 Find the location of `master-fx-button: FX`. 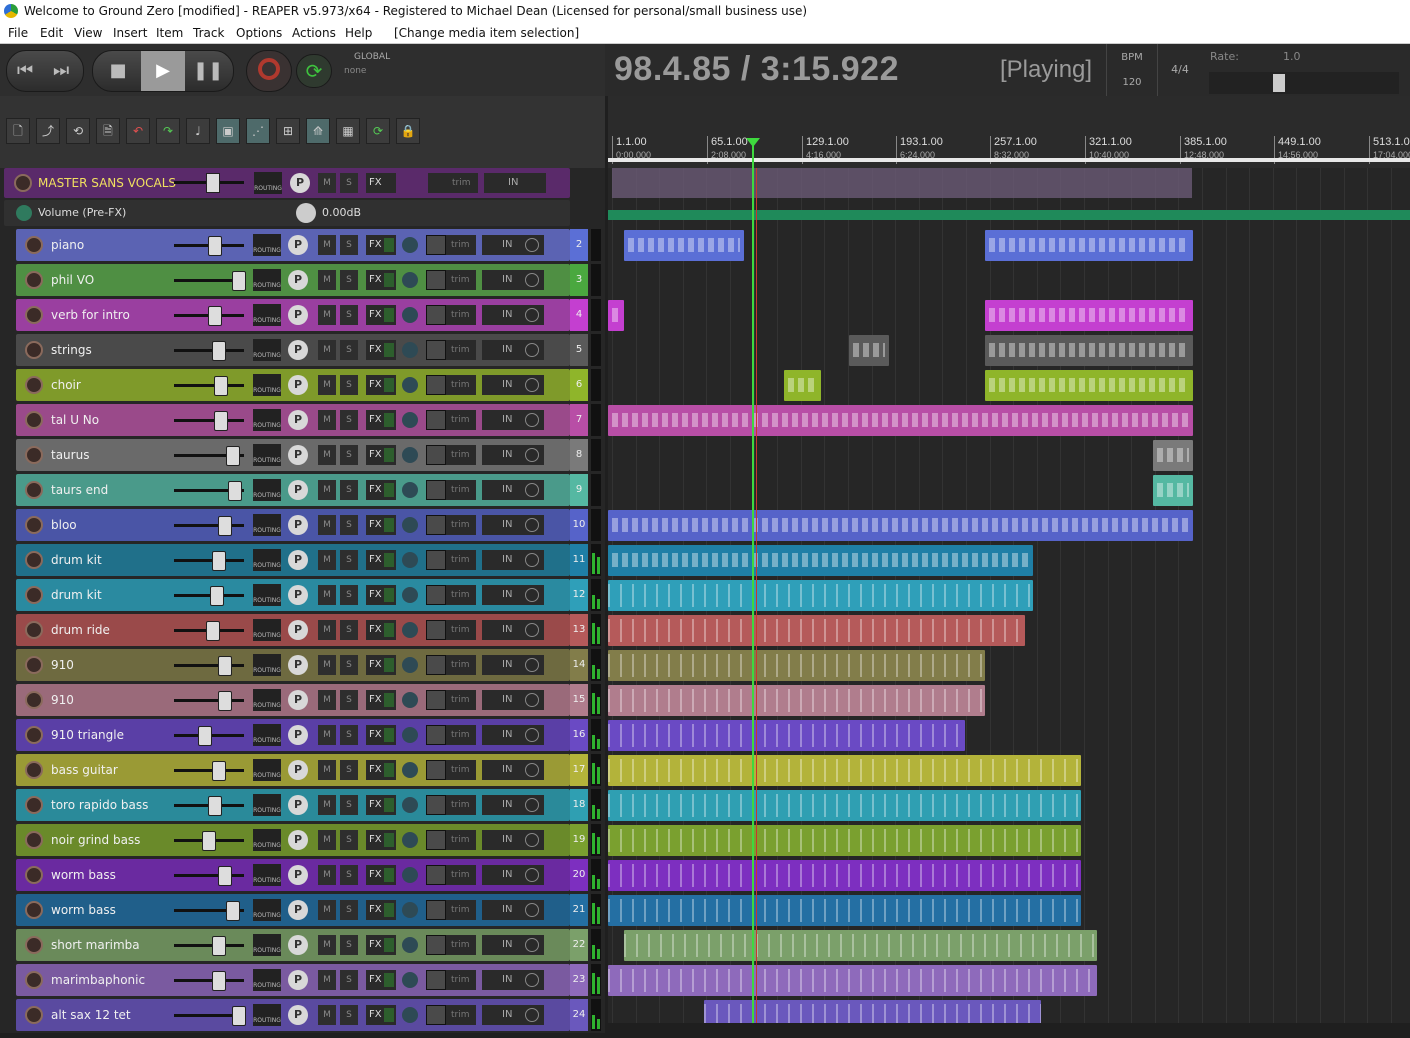

master-fx-button: FX is located at coordinates (381, 183).